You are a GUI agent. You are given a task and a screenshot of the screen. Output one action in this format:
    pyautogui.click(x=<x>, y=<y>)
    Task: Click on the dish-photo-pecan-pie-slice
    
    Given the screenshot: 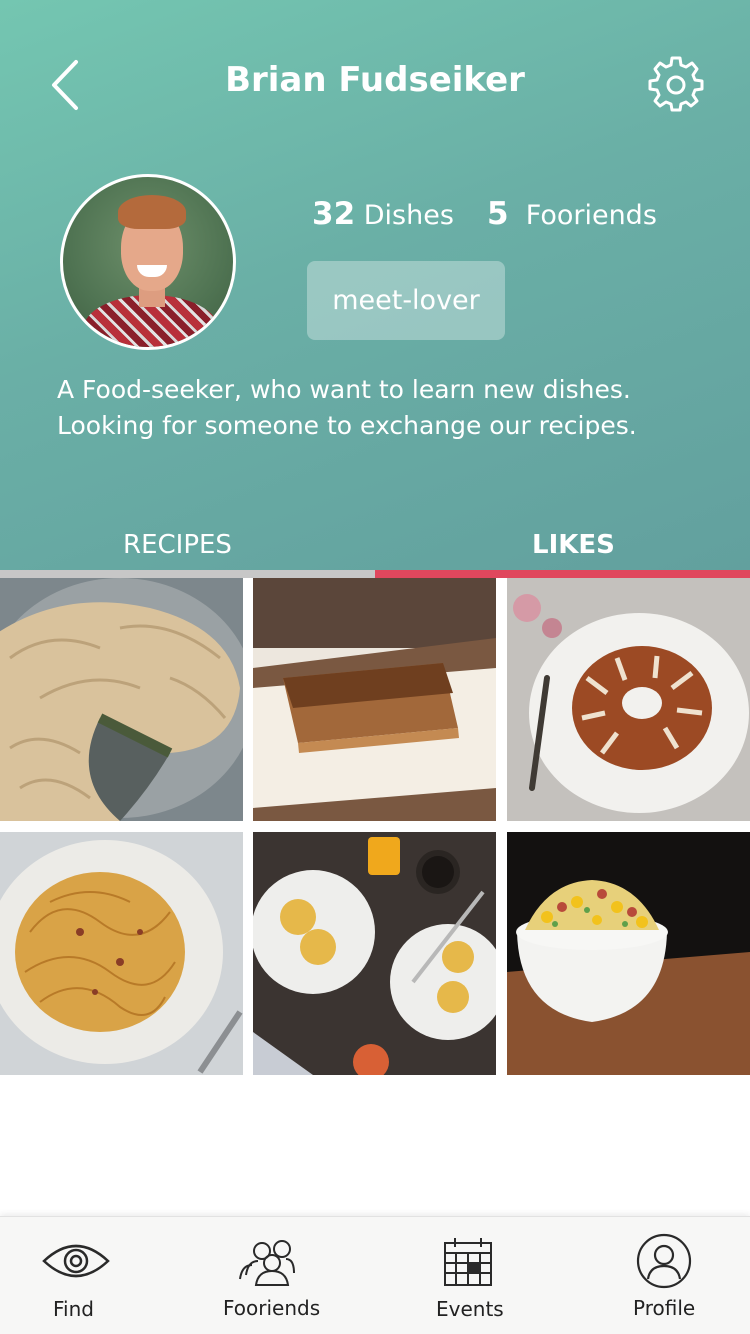 What is the action you would take?
    pyautogui.click(x=374, y=699)
    